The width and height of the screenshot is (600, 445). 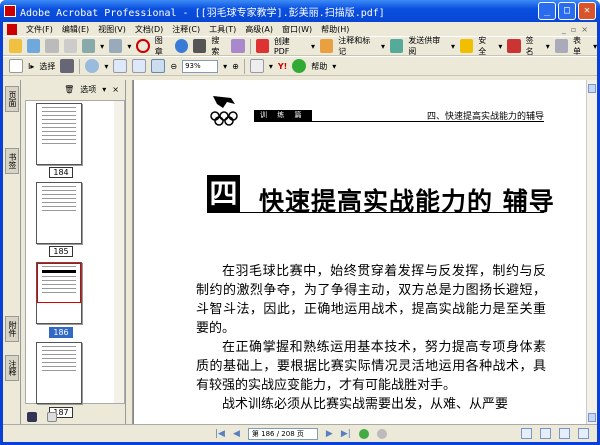 What do you see at coordinates (222, 29) in the screenshot?
I see `menu-tools: 工具(T)` at bounding box center [222, 29].